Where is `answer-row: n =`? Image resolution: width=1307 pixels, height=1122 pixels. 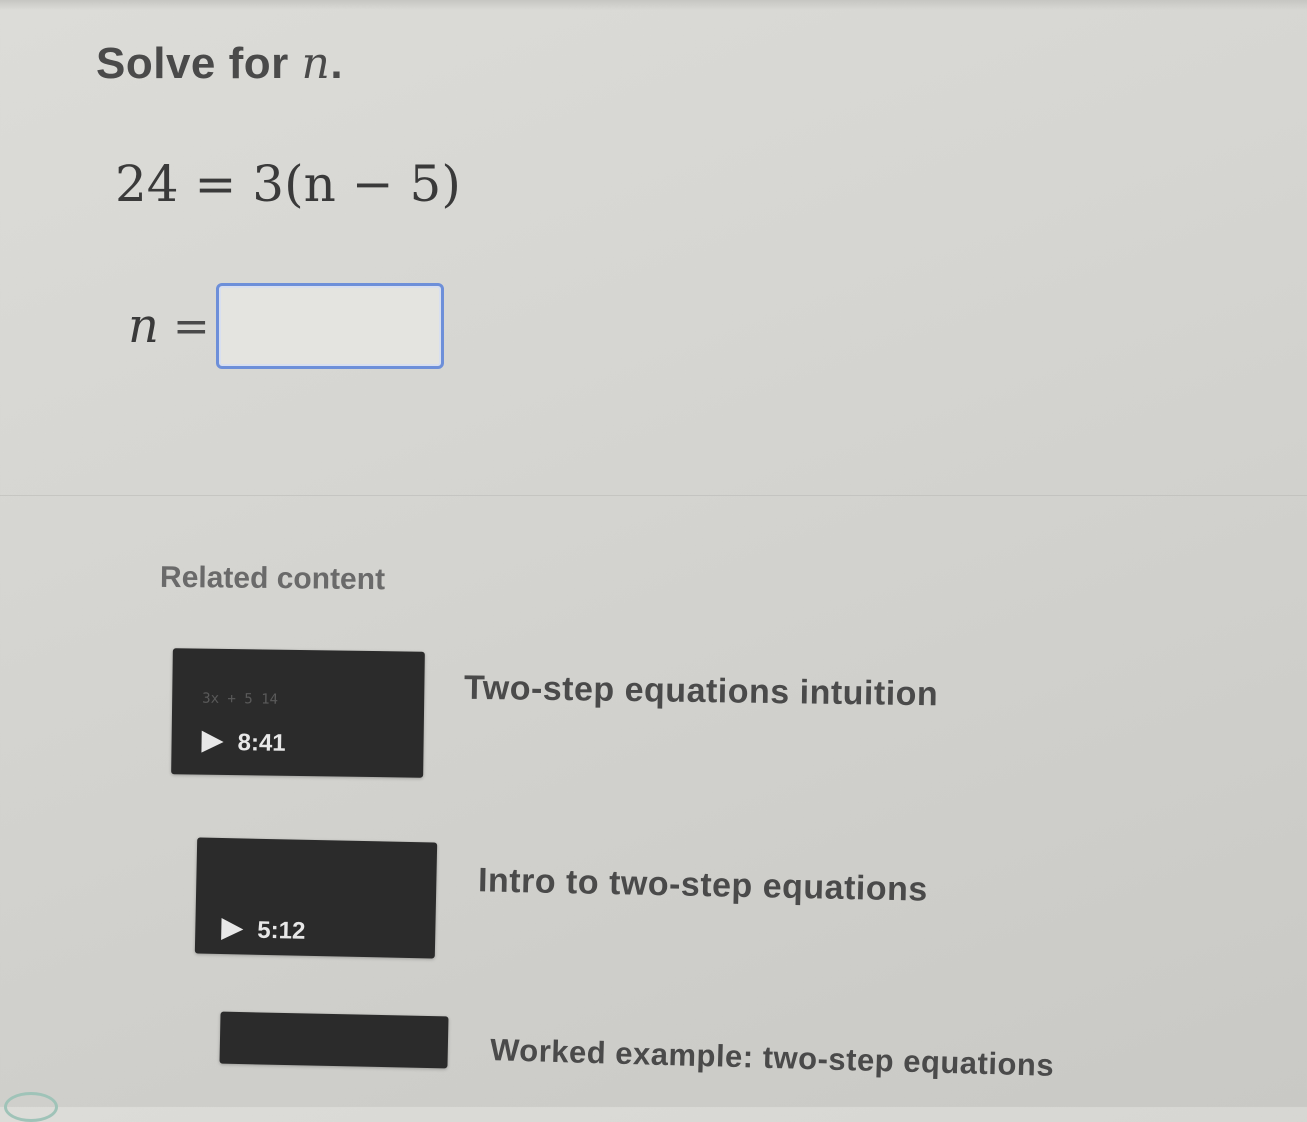 answer-row: n = is located at coordinates (286, 326).